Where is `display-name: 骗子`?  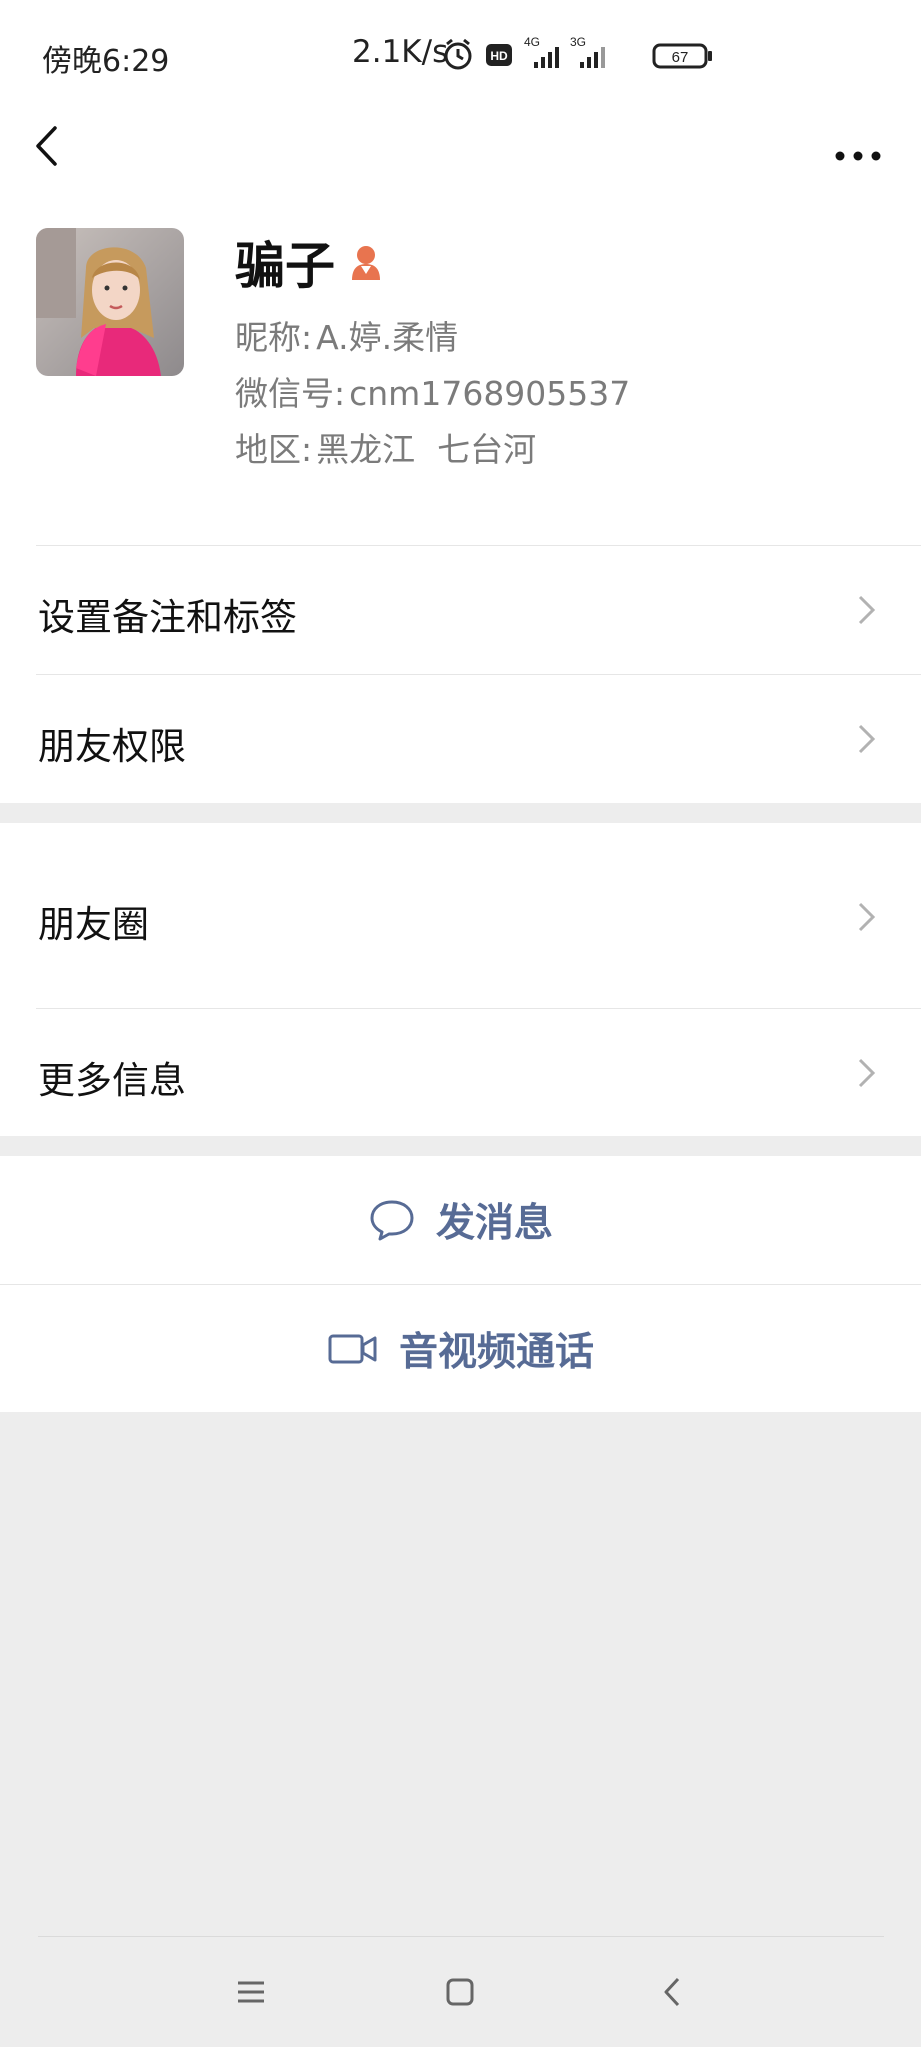
display-name: 骗子 is located at coordinates (285, 266).